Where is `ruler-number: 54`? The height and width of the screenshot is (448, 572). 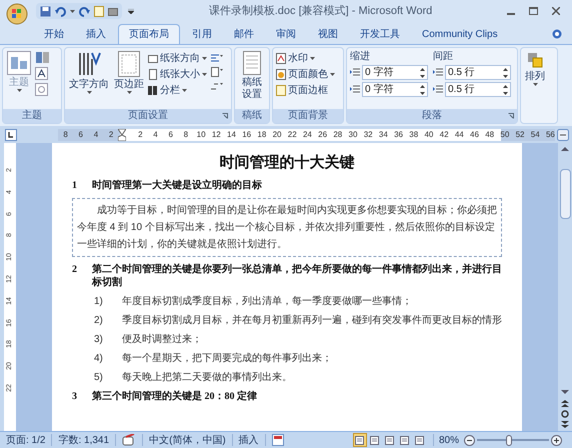
ruler-number: 54 is located at coordinates (535, 135).